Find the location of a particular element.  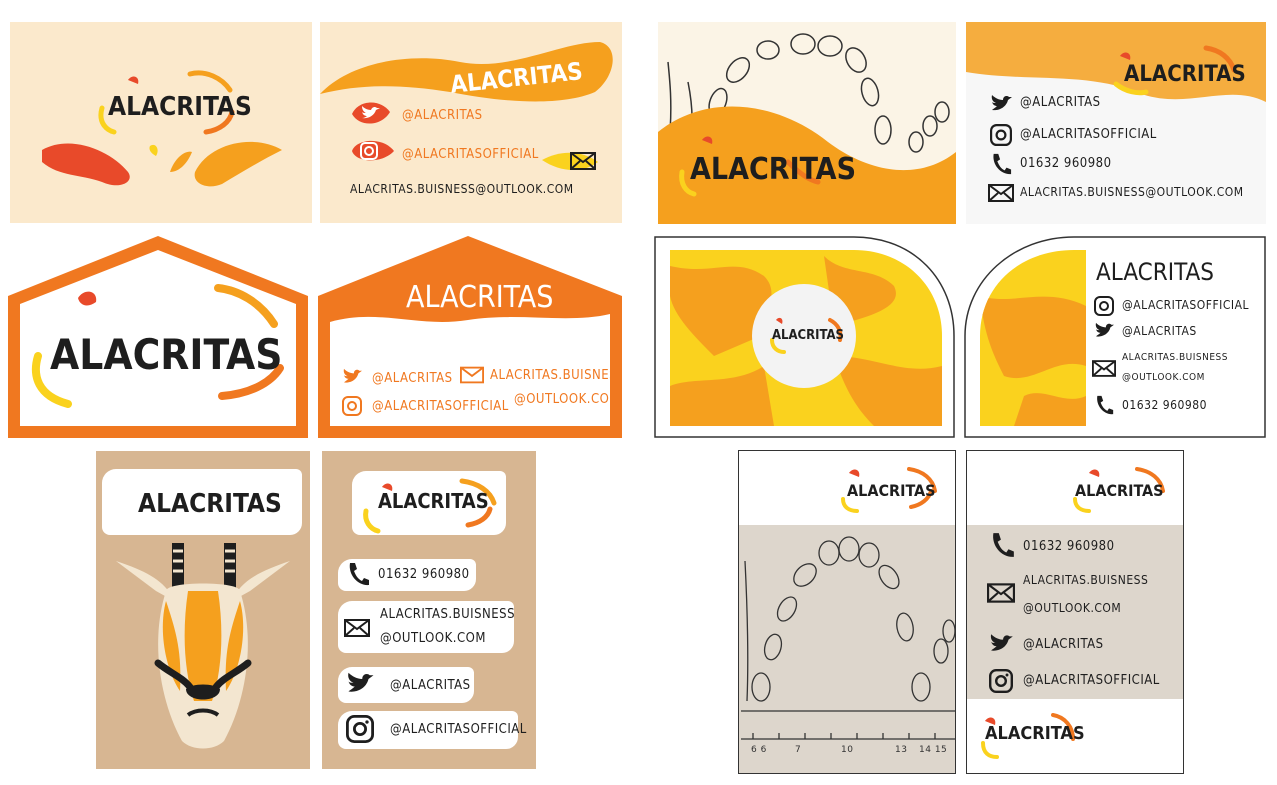

card-petal-front: ALACRITAS is located at coordinates (805, 337).